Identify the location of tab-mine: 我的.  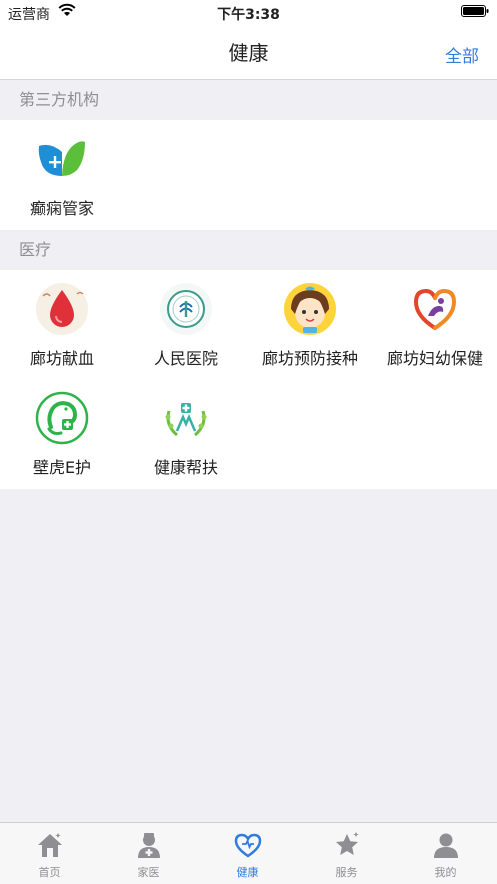
(445, 853).